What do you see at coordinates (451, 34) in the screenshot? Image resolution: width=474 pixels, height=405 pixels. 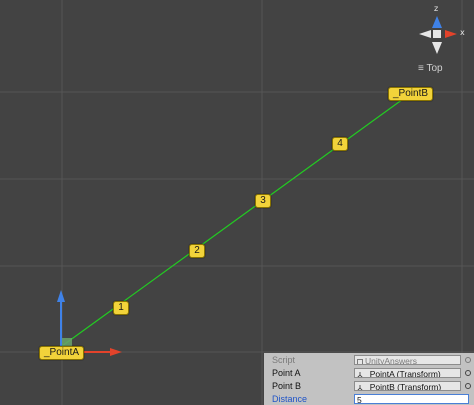 I see `gizmo-x-arrow-icon` at bounding box center [451, 34].